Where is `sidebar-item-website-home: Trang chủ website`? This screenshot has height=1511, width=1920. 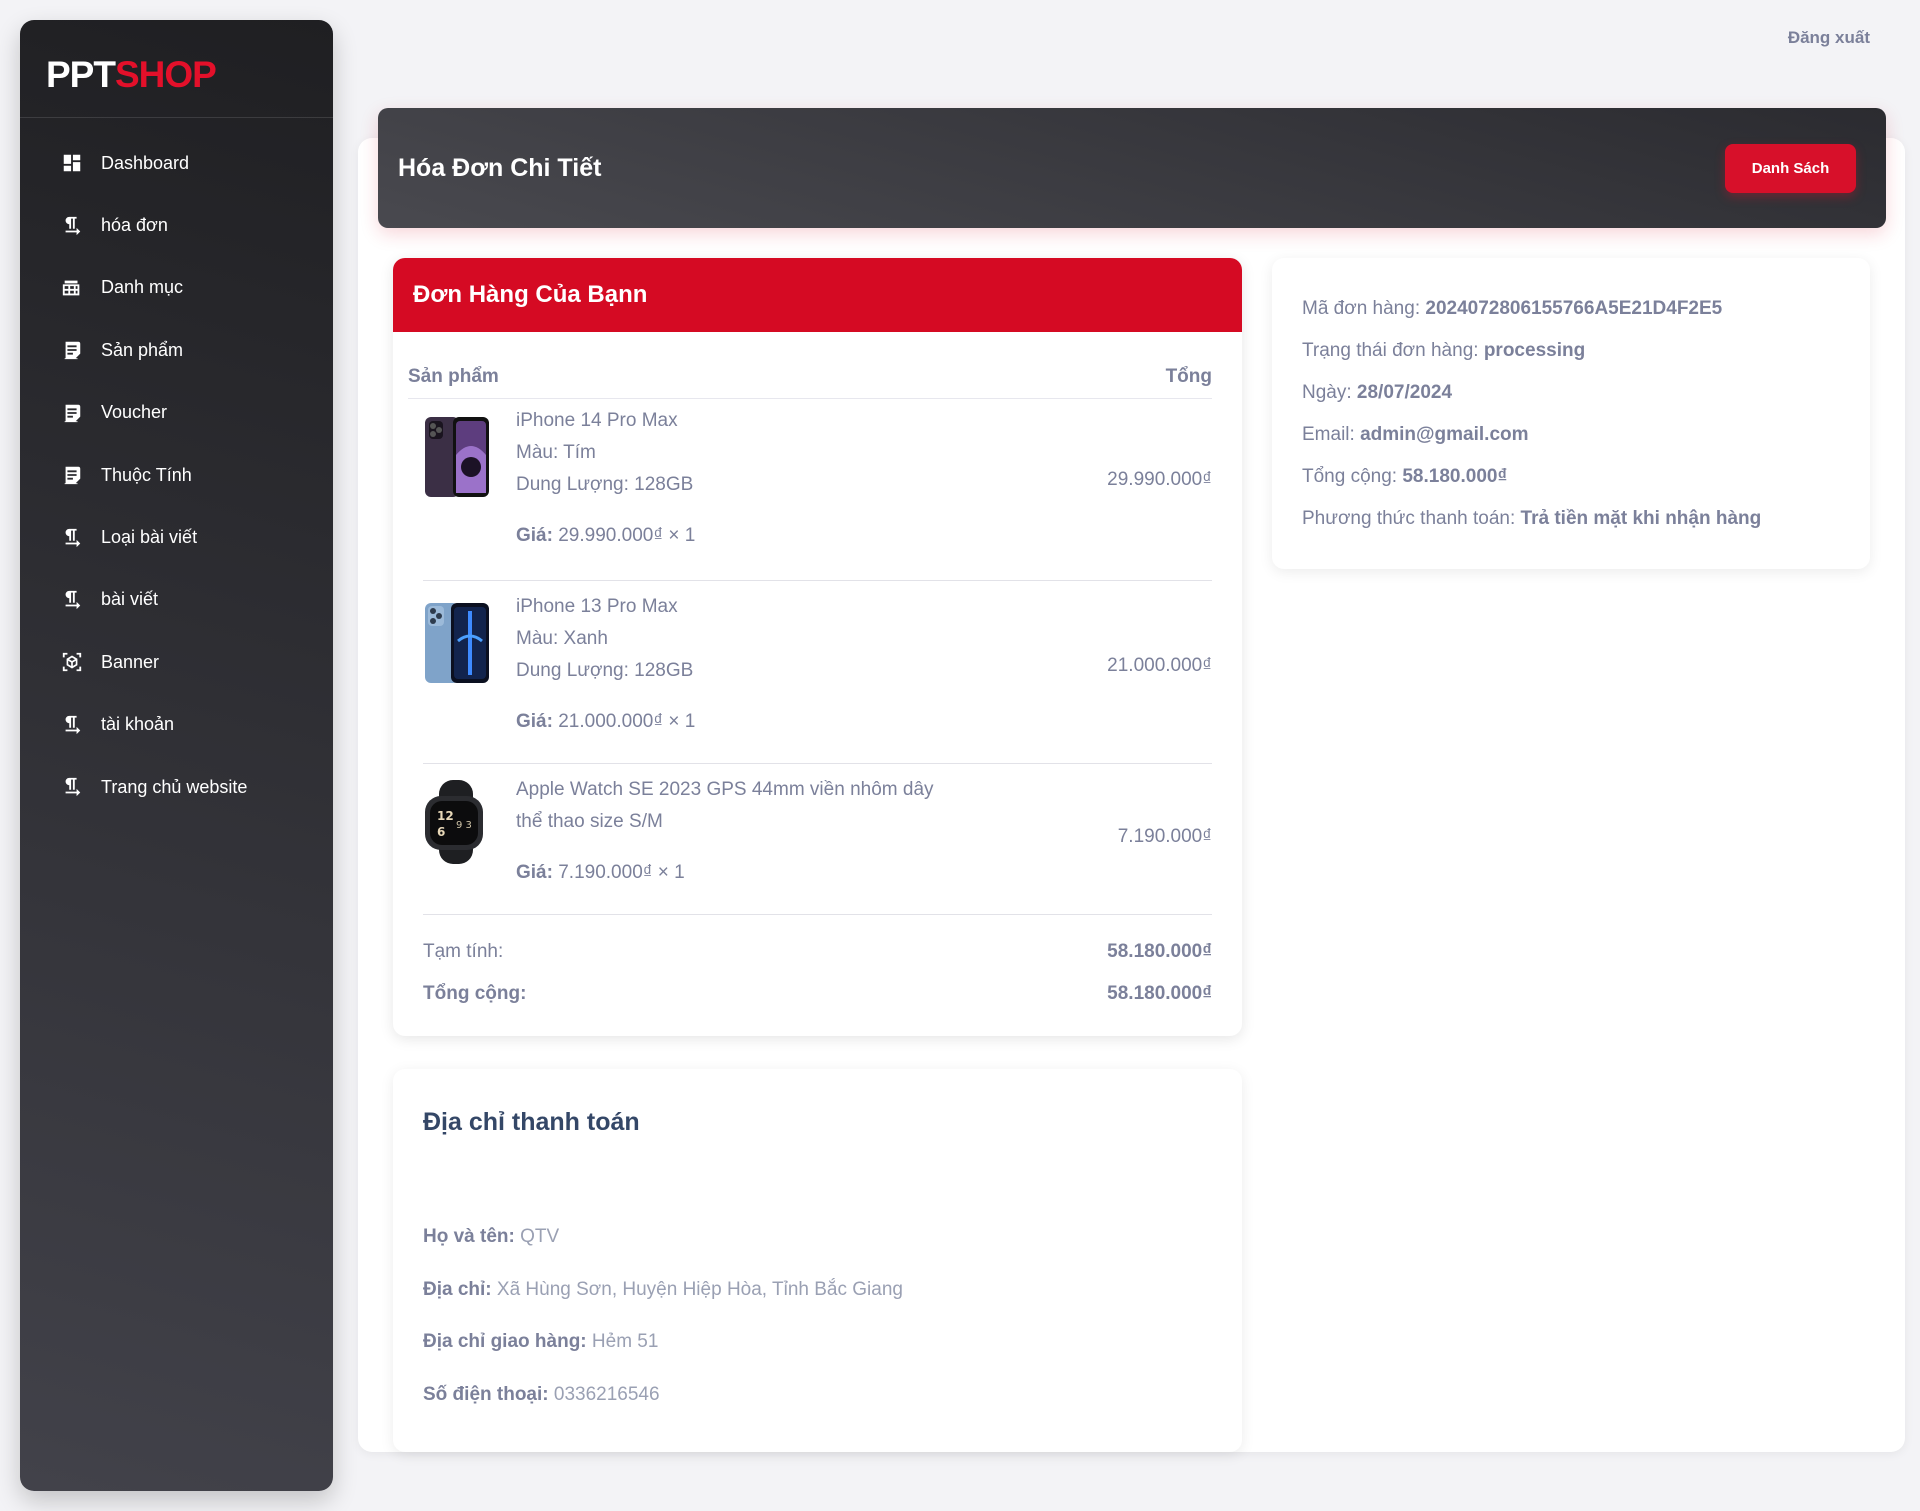 sidebar-item-website-home: Trang chủ website is located at coordinates (176, 787).